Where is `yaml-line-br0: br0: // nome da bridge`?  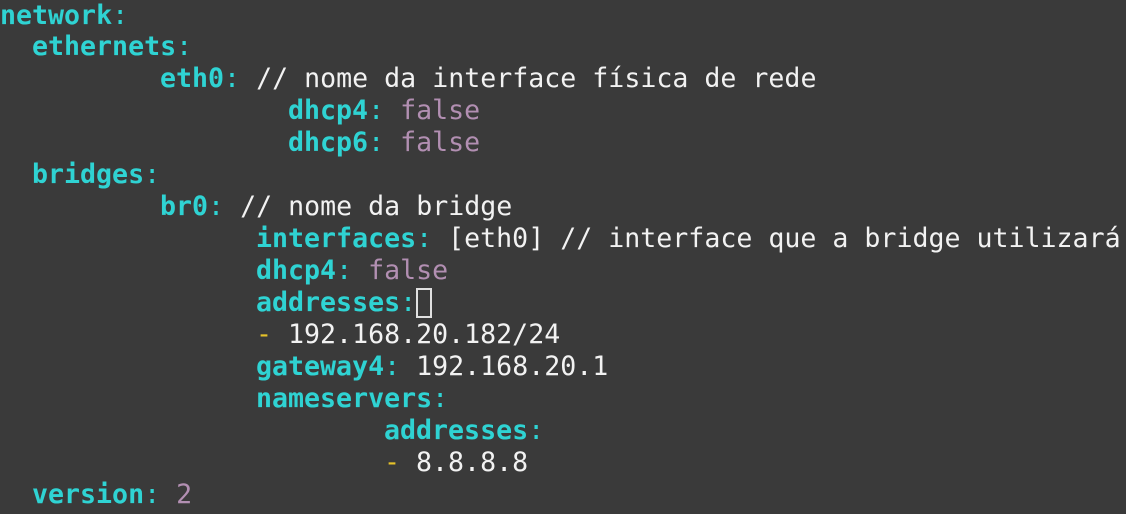 yaml-line-br0: br0: // nome da bridge is located at coordinates (336, 207).